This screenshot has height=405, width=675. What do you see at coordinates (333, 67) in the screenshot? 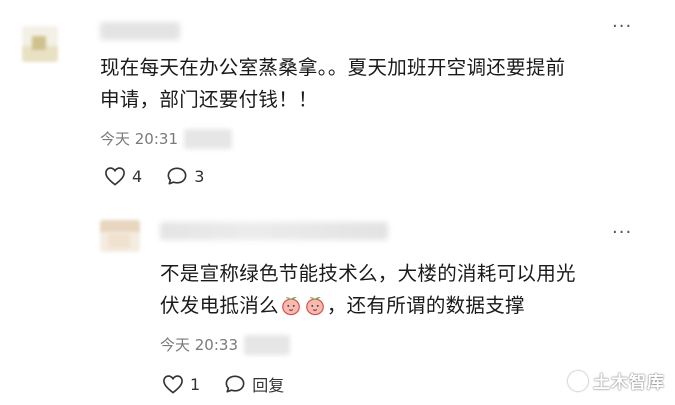
I see `comment-text-line-1: 现在每天在办公室蒸桑拿。。夏天加班开空调还要提前` at bounding box center [333, 67].